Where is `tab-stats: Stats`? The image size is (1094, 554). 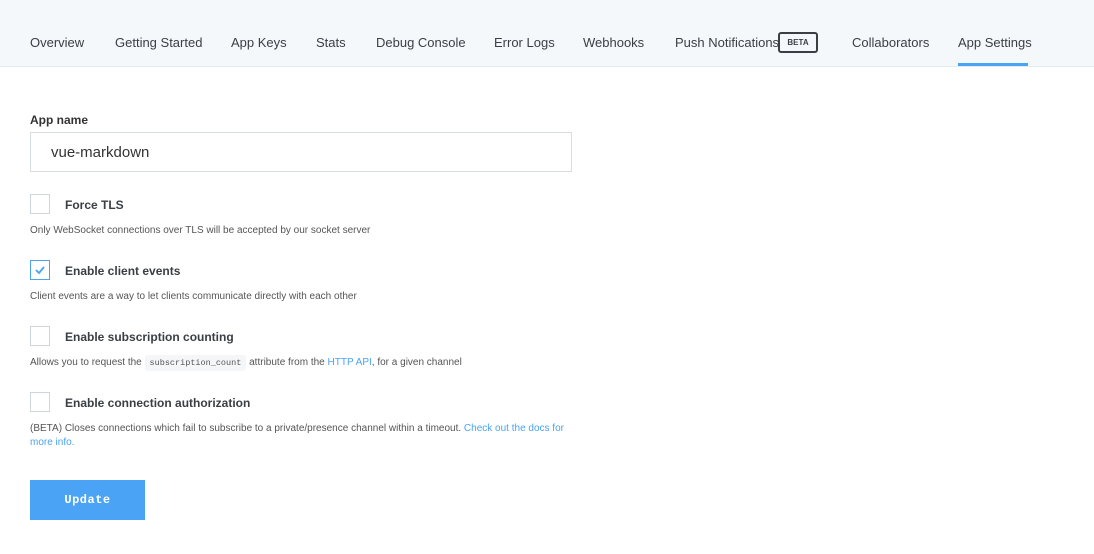 tab-stats: Stats is located at coordinates (331, 50).